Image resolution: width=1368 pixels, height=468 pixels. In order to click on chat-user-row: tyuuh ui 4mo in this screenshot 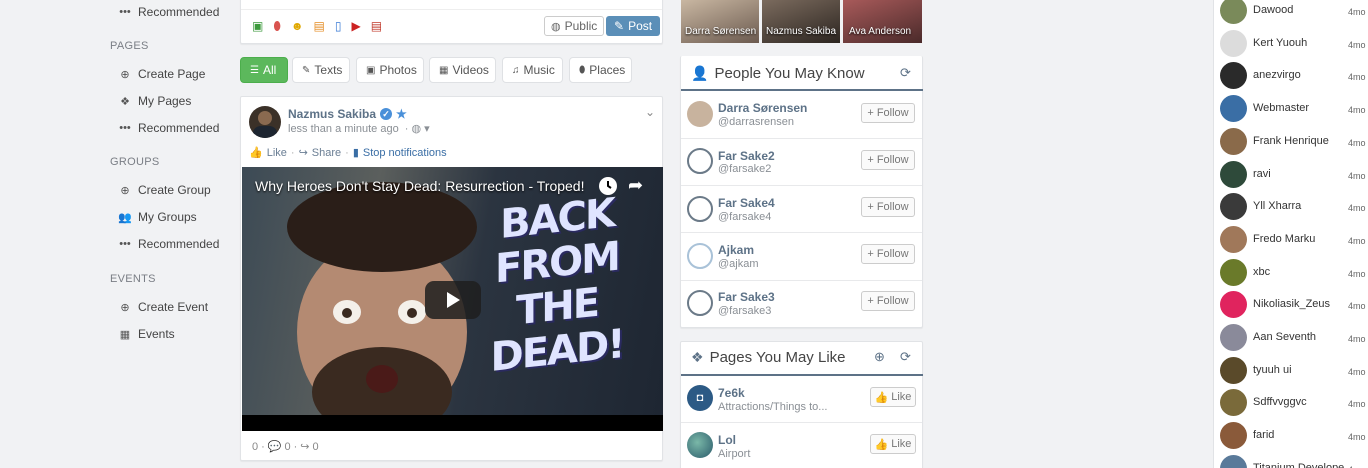, I will do `click(1294, 370)`.